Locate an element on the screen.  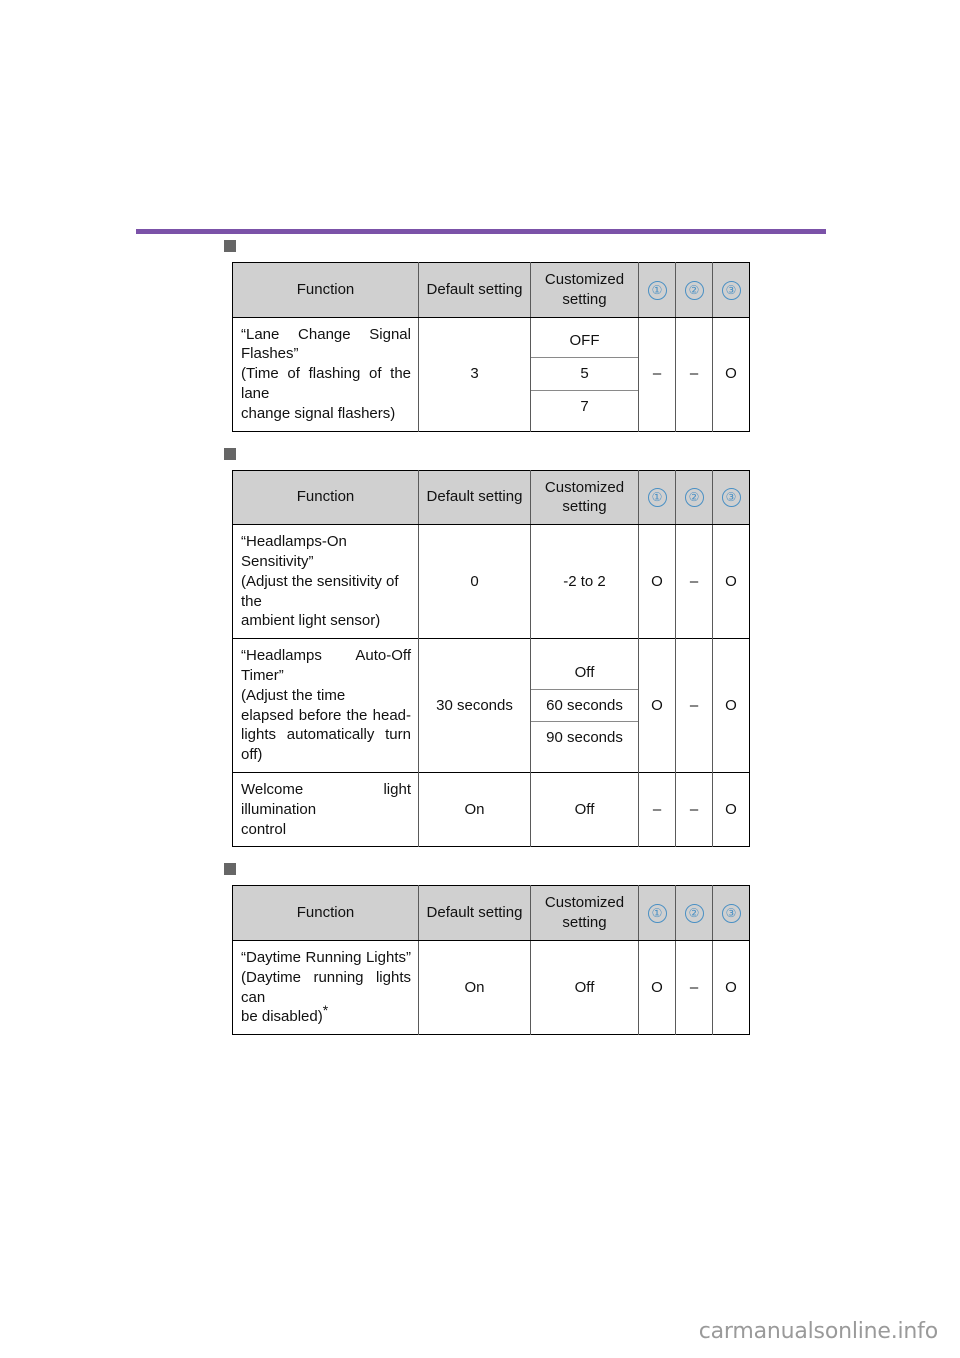
function-line: (Time of flashing of the lane is located at coordinates (326, 383).